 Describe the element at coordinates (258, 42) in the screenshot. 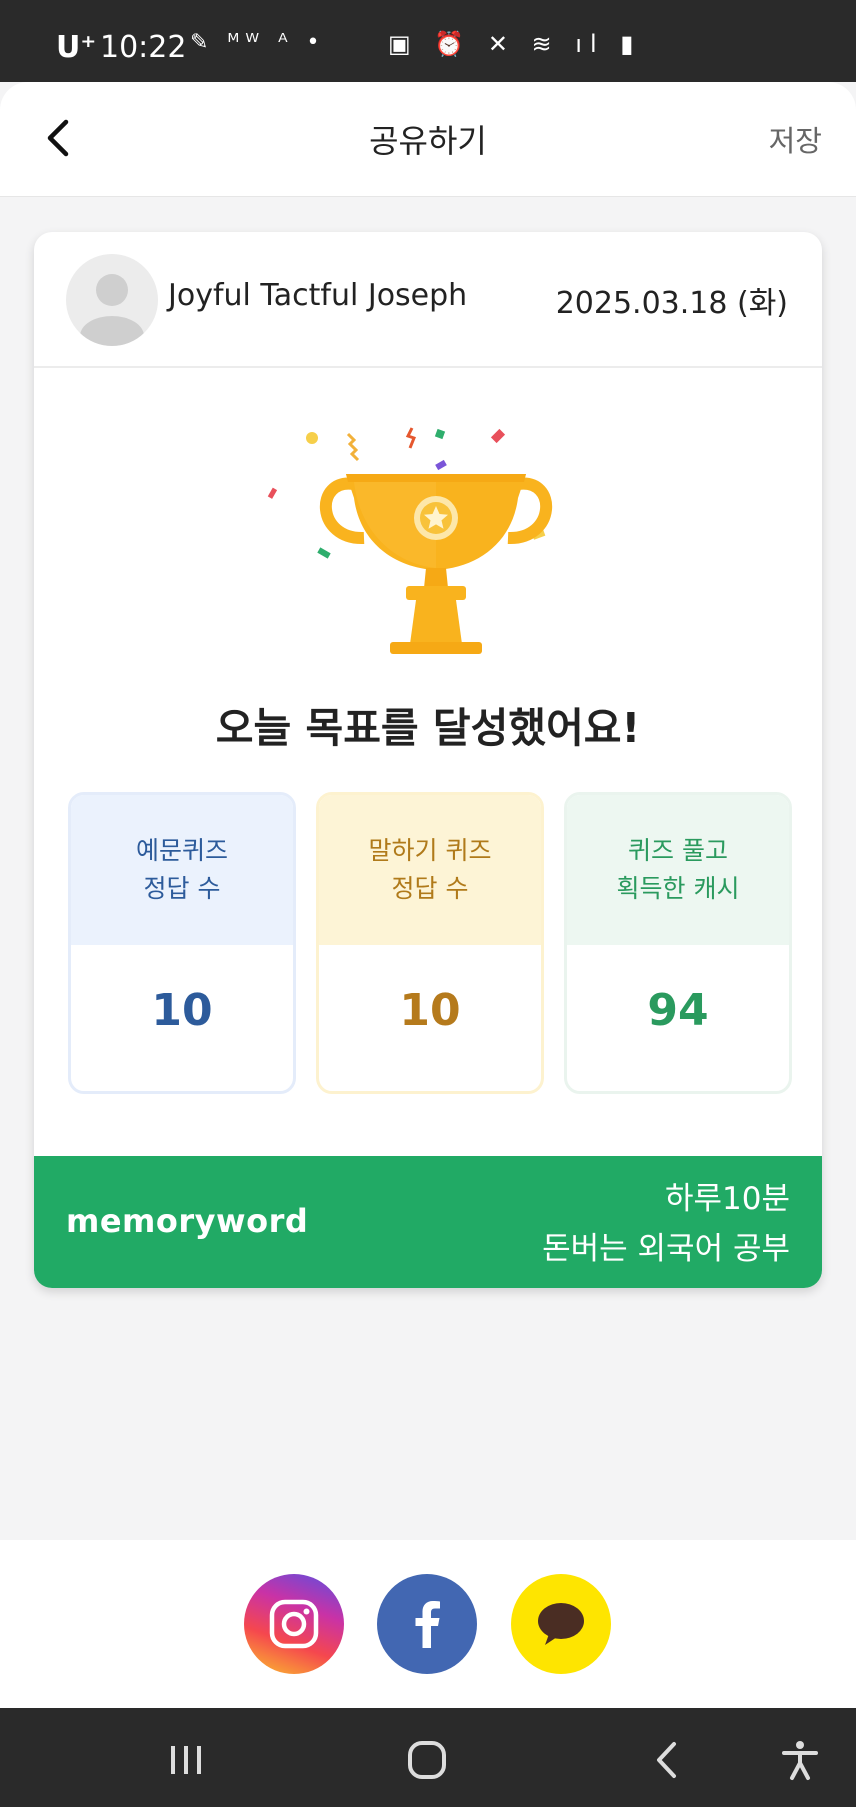

I see `notification-icons: ✎ ᴹᵂ ᴬ •` at that location.